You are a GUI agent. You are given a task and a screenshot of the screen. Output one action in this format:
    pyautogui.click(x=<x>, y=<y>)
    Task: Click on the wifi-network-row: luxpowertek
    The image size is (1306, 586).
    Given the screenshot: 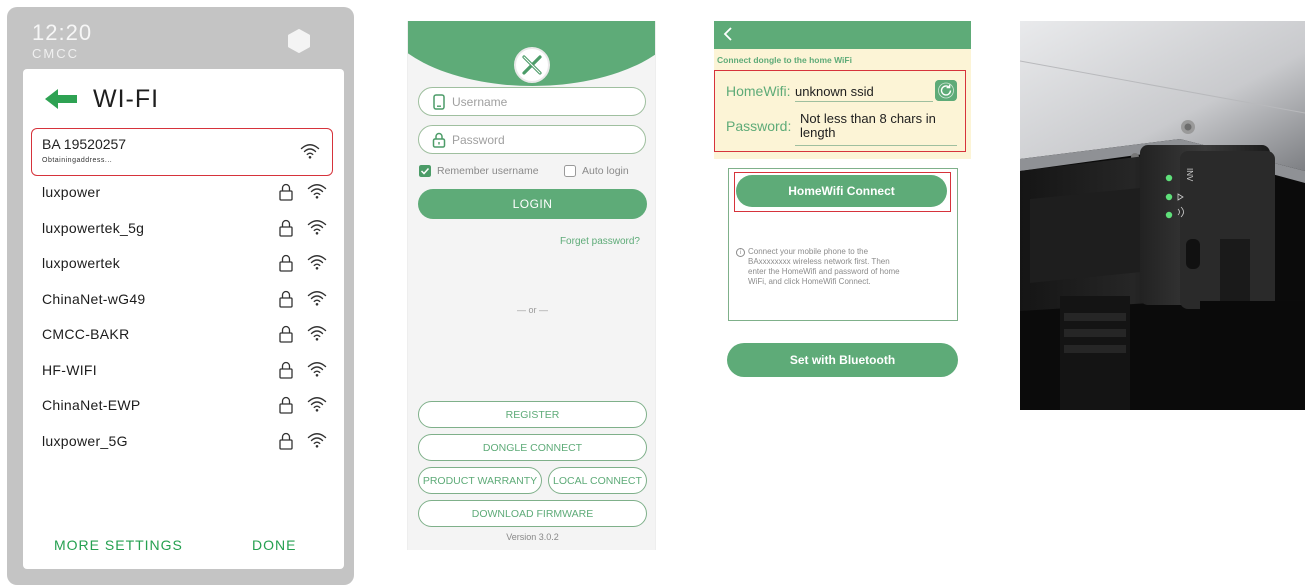 What is the action you would take?
    pyautogui.click(x=182, y=264)
    